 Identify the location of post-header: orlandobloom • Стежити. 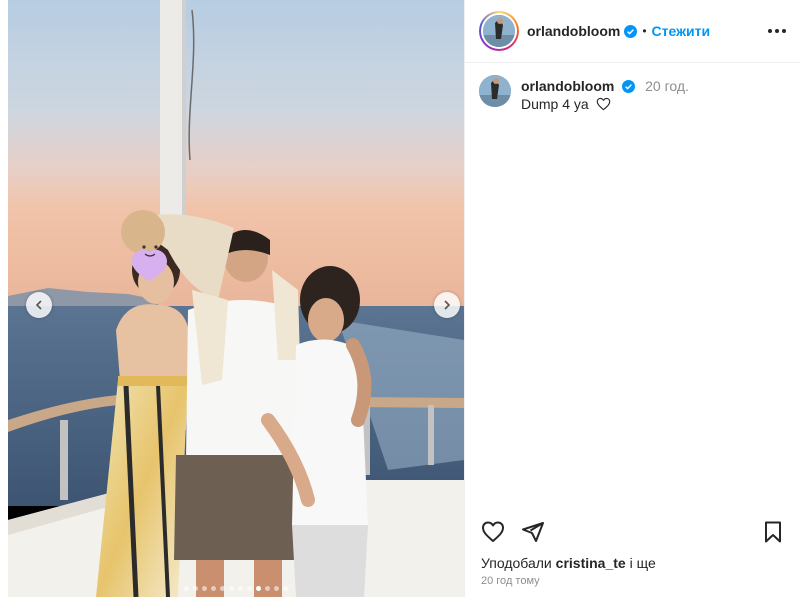
(632, 31).